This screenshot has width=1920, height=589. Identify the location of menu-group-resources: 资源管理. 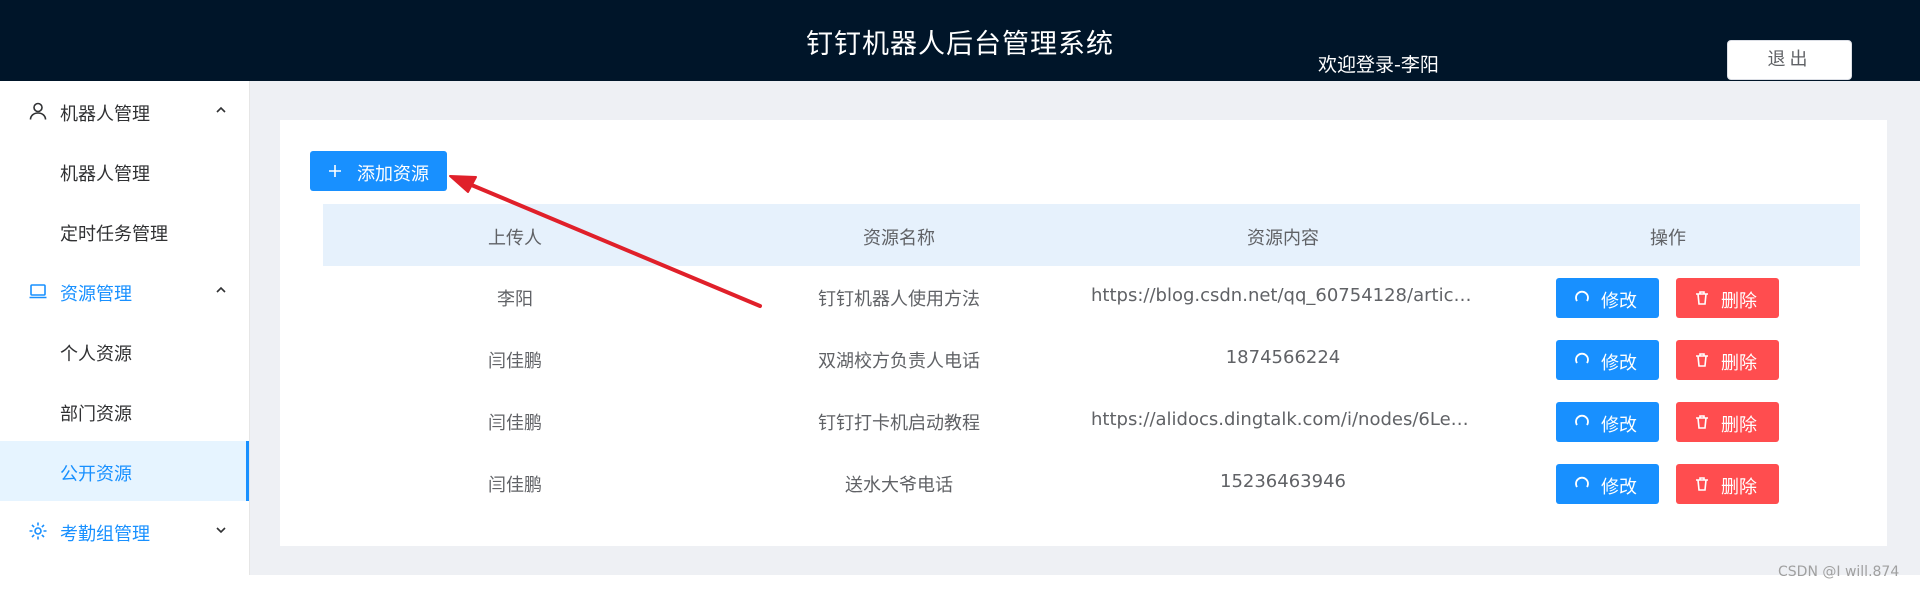
(124, 291).